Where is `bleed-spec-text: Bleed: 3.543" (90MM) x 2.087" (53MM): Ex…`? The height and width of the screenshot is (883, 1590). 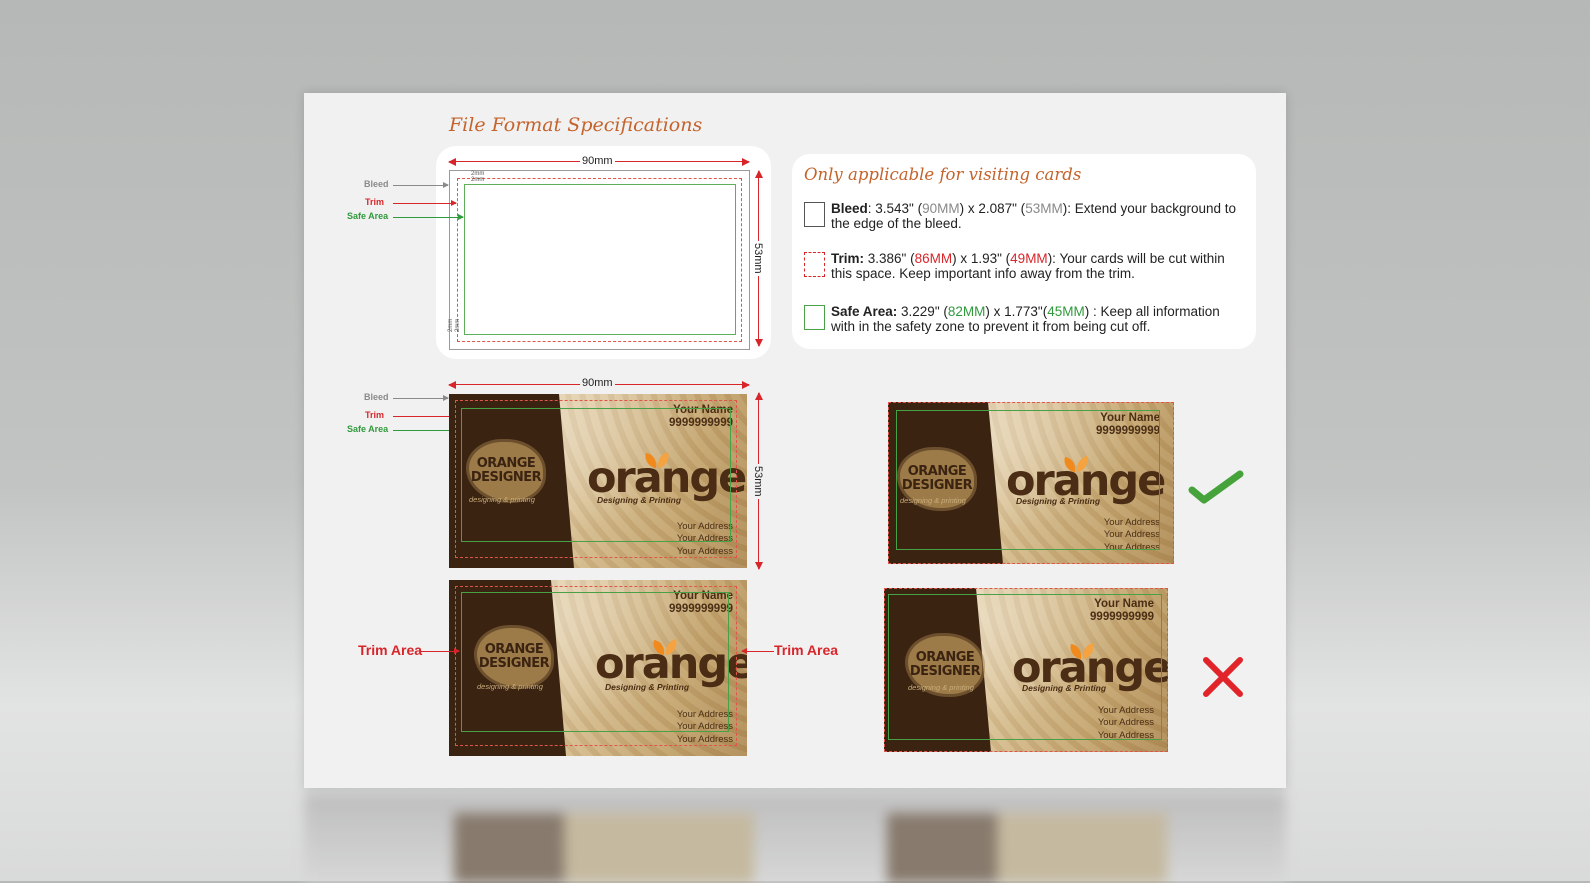
bleed-spec-text: Bleed: 3.543" (90MM) x 2.087" (53MM): Ex… is located at coordinates (1036, 216).